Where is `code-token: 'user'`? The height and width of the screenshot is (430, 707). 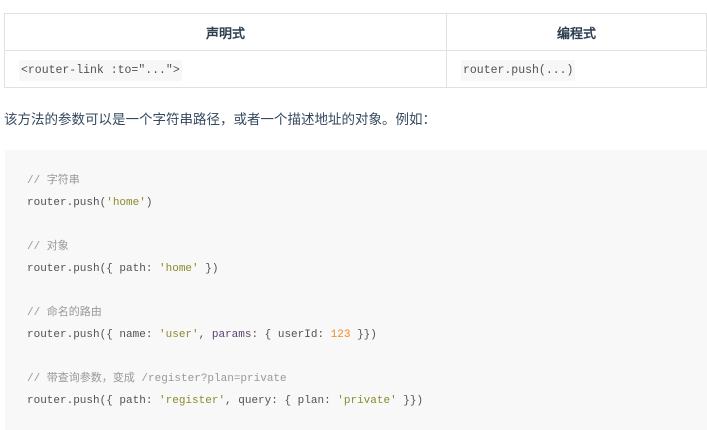
code-token: 'user' is located at coordinates (179, 335).